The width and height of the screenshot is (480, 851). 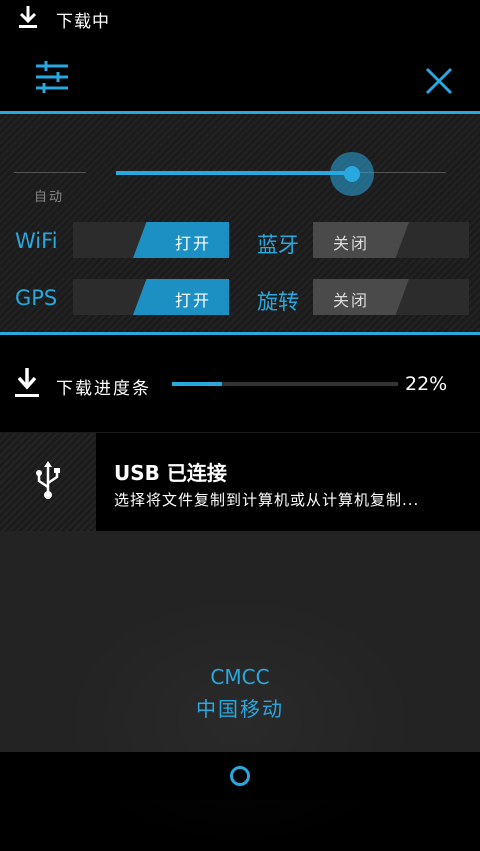 I want to click on download-notification: 下载进度条 22%, so click(x=240, y=384).